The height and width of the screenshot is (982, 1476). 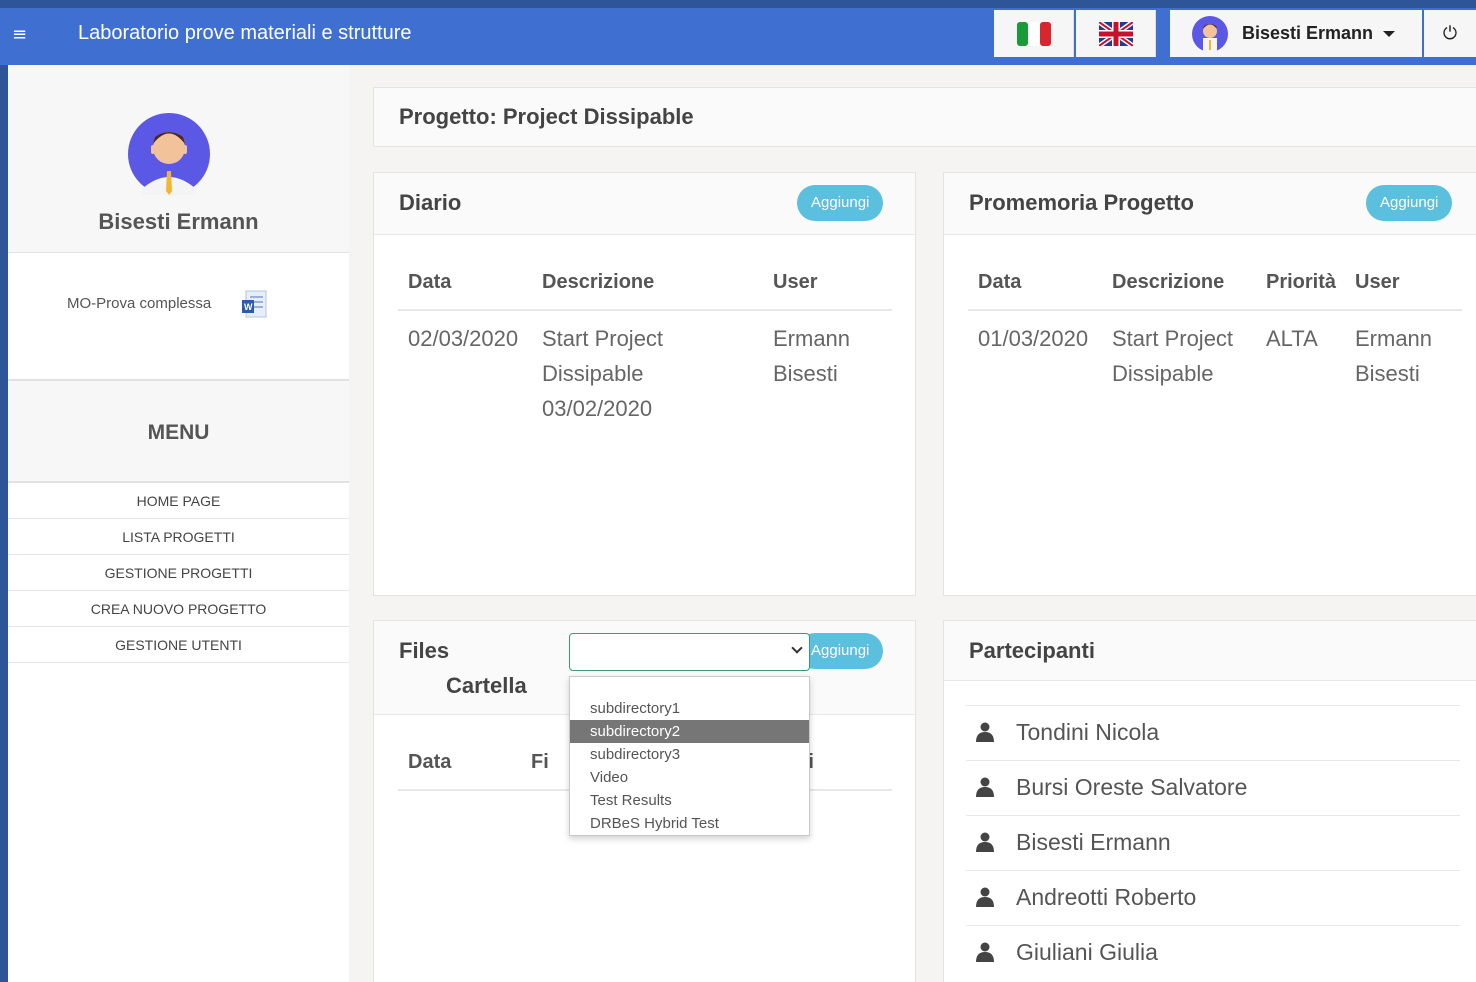 I want to click on folder-label: Cartella, so click(x=486, y=685).